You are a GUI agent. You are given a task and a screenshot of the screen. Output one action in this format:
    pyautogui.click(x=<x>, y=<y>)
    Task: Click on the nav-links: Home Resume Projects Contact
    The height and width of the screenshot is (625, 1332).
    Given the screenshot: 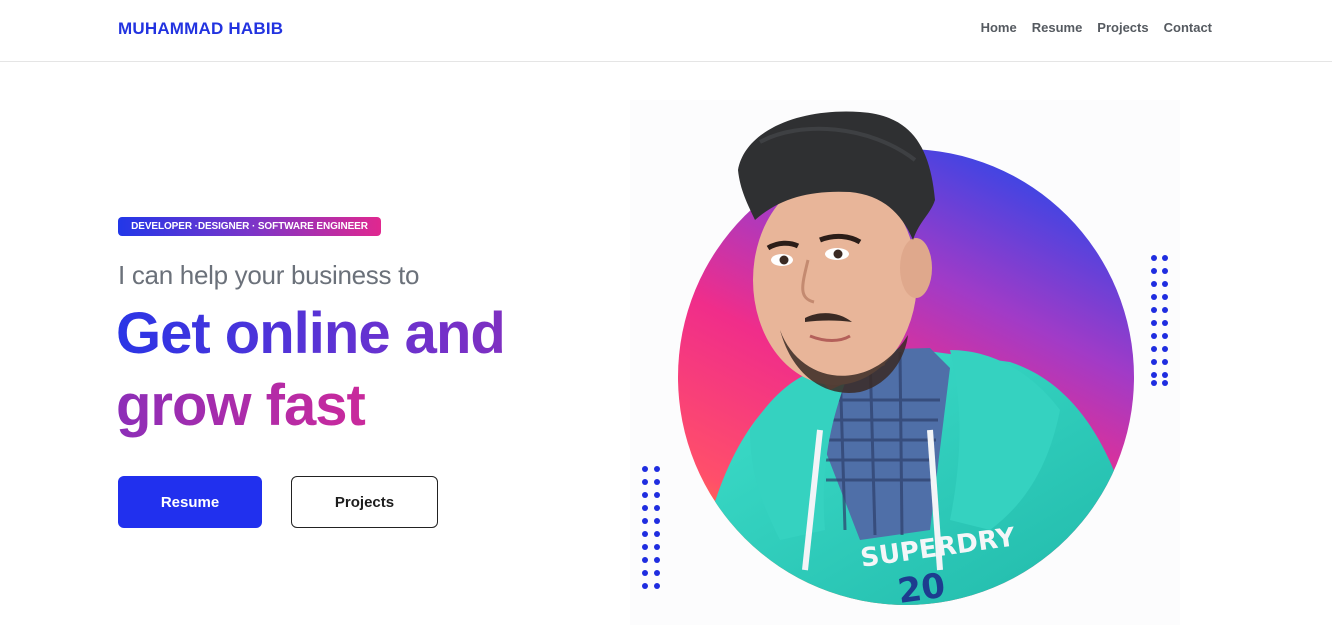 What is the action you would take?
    pyautogui.click(x=1096, y=27)
    